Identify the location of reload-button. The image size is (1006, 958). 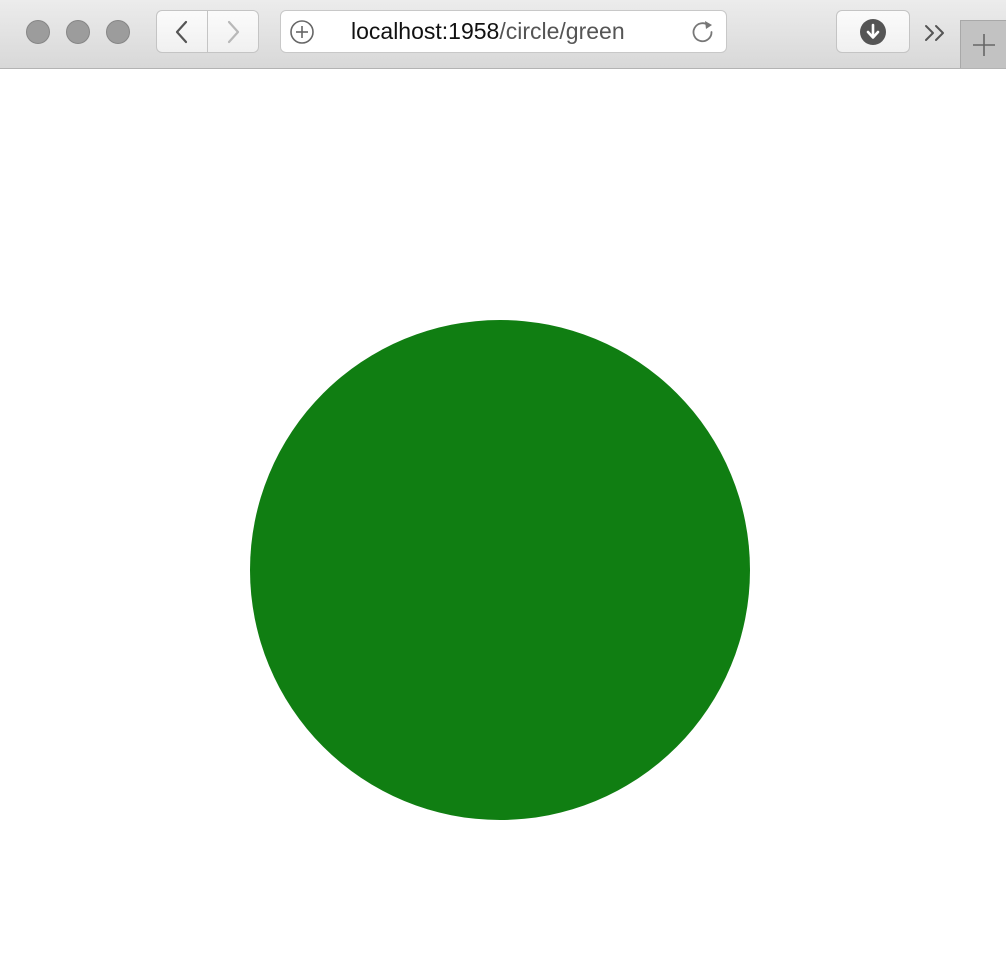
(703, 32).